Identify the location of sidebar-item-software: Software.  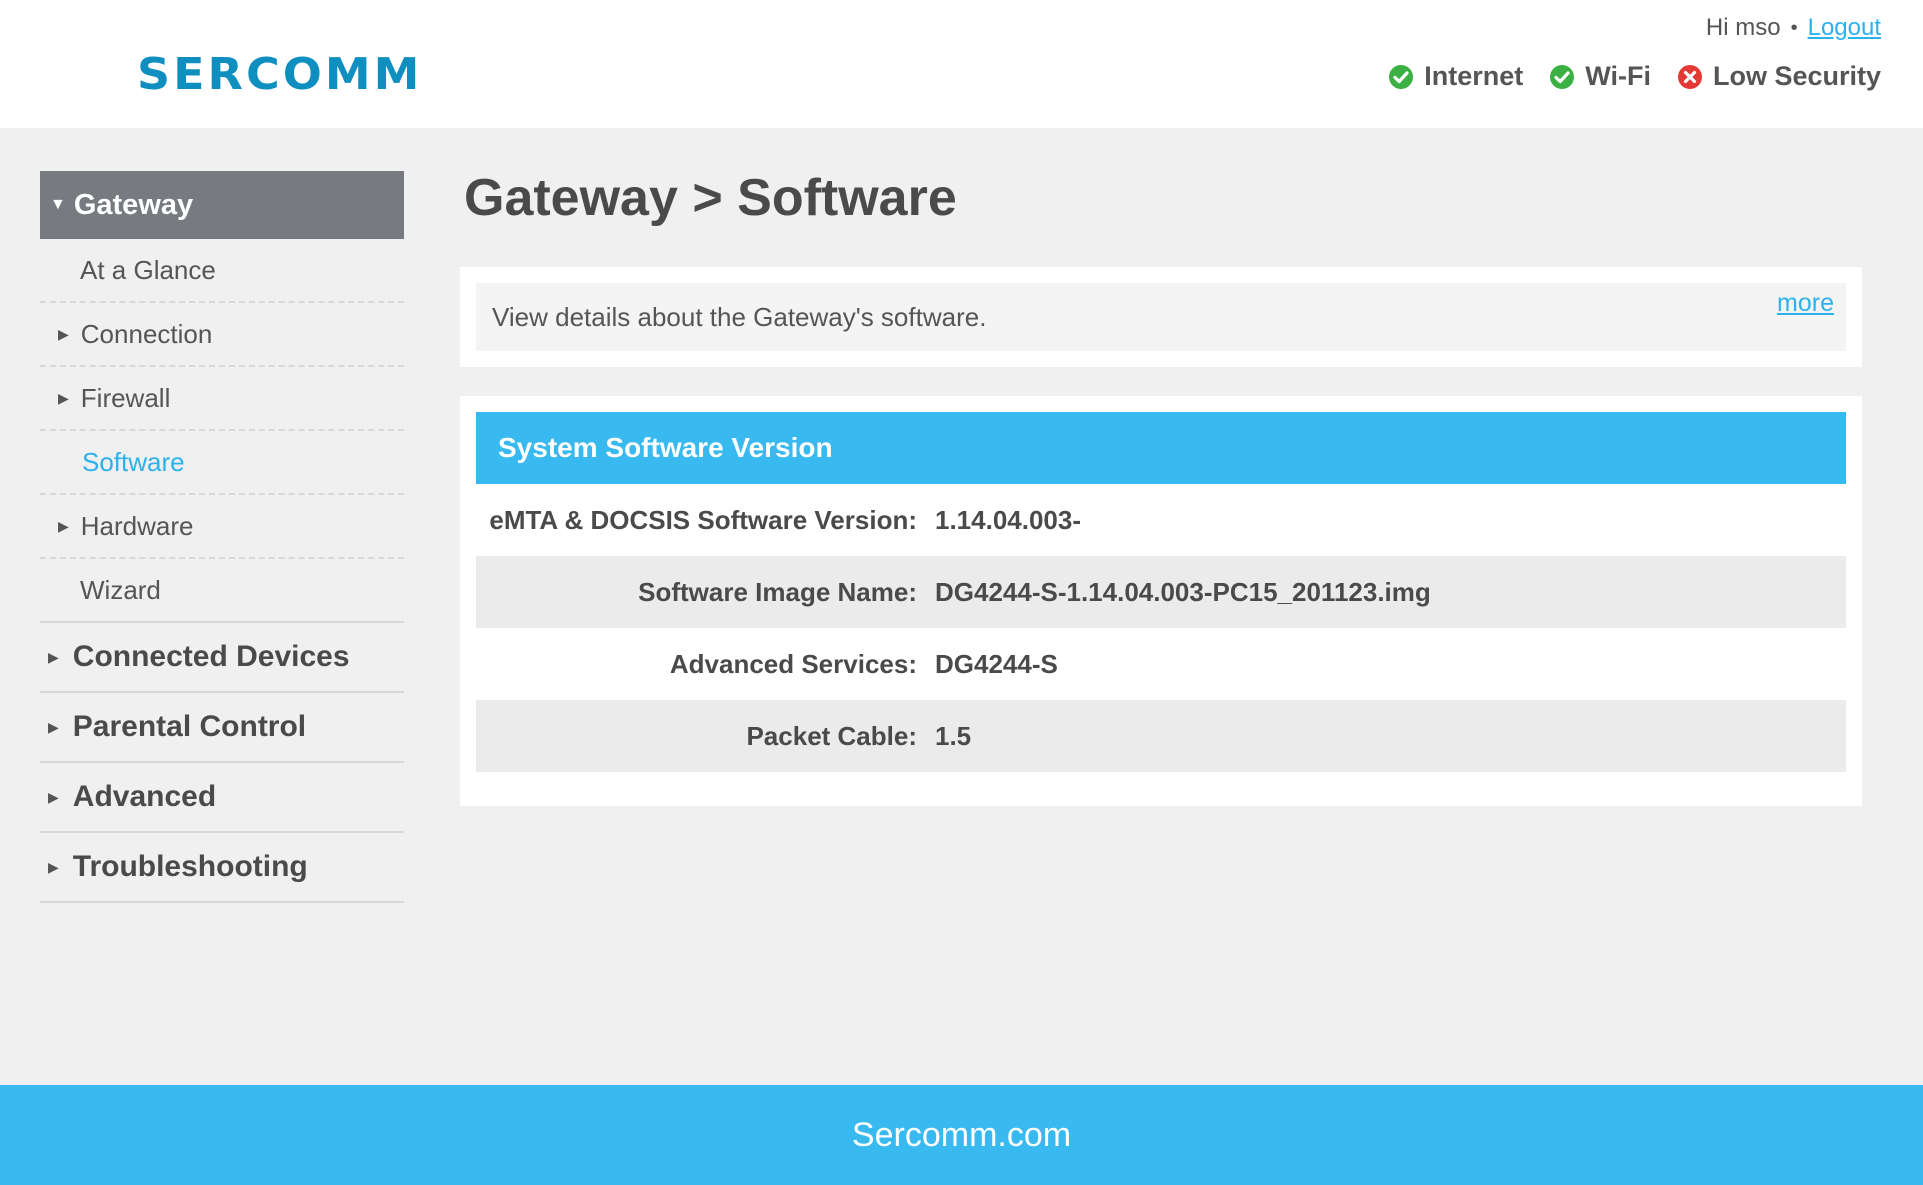
(222, 463).